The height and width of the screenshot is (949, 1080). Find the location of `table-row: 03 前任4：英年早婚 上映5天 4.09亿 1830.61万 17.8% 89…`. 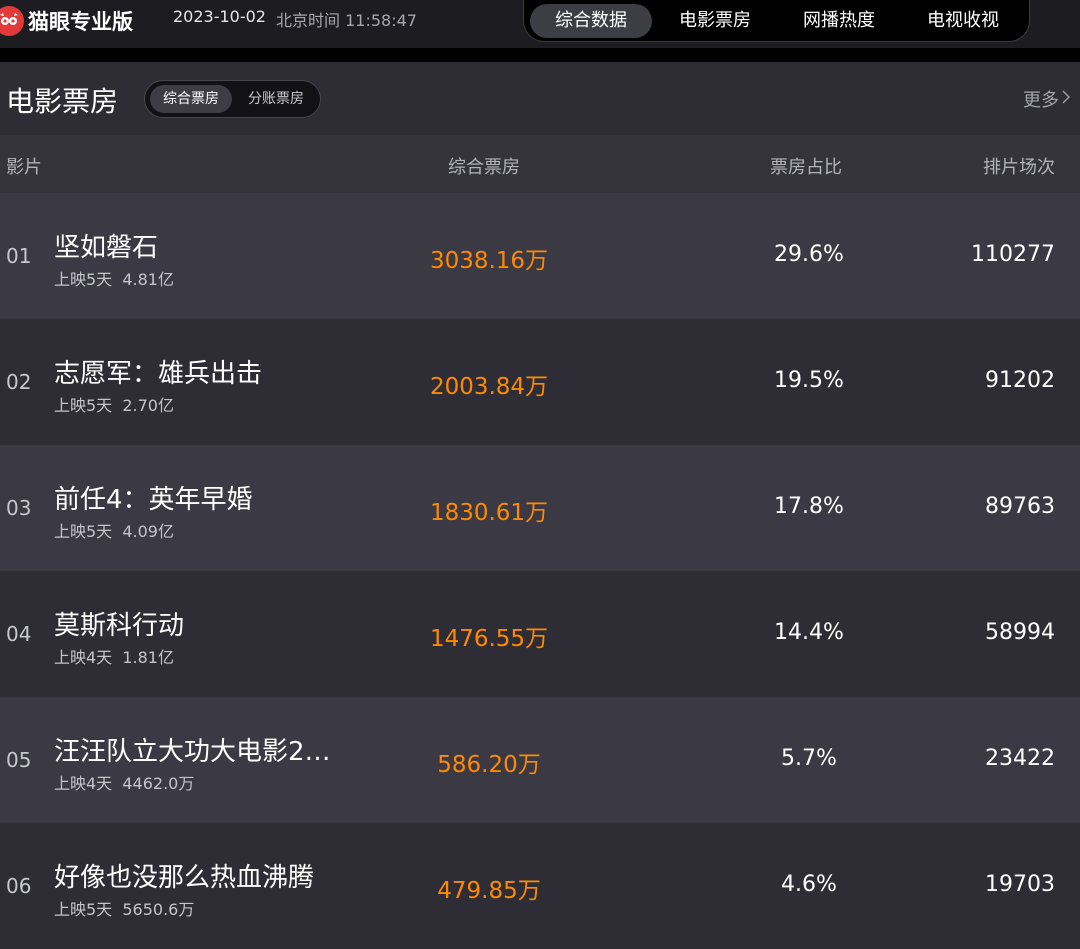

table-row: 03 前任4：英年早婚 上映5天 4.09亿 1830.61万 17.8% 89… is located at coordinates (540, 508).